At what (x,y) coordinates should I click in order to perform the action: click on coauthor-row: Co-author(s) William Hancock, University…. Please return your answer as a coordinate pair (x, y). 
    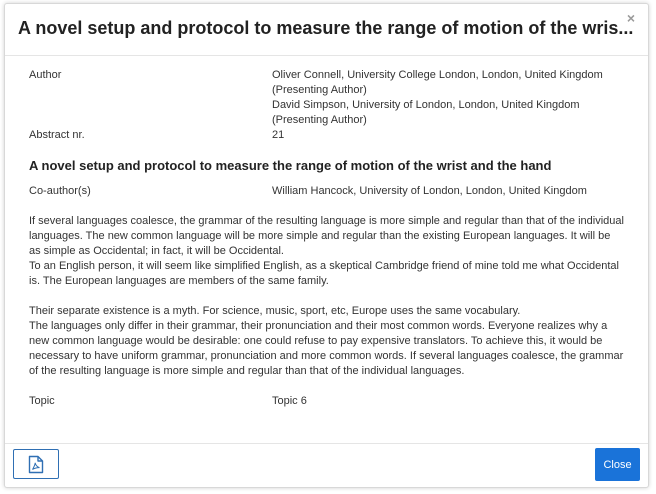
    Looking at the image, I should click on (326, 191).